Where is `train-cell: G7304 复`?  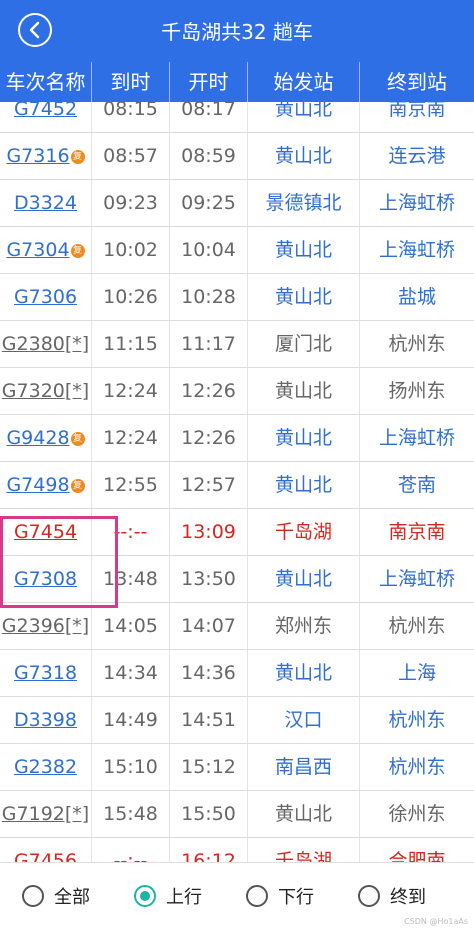
train-cell: G7304 复 is located at coordinates (46, 250).